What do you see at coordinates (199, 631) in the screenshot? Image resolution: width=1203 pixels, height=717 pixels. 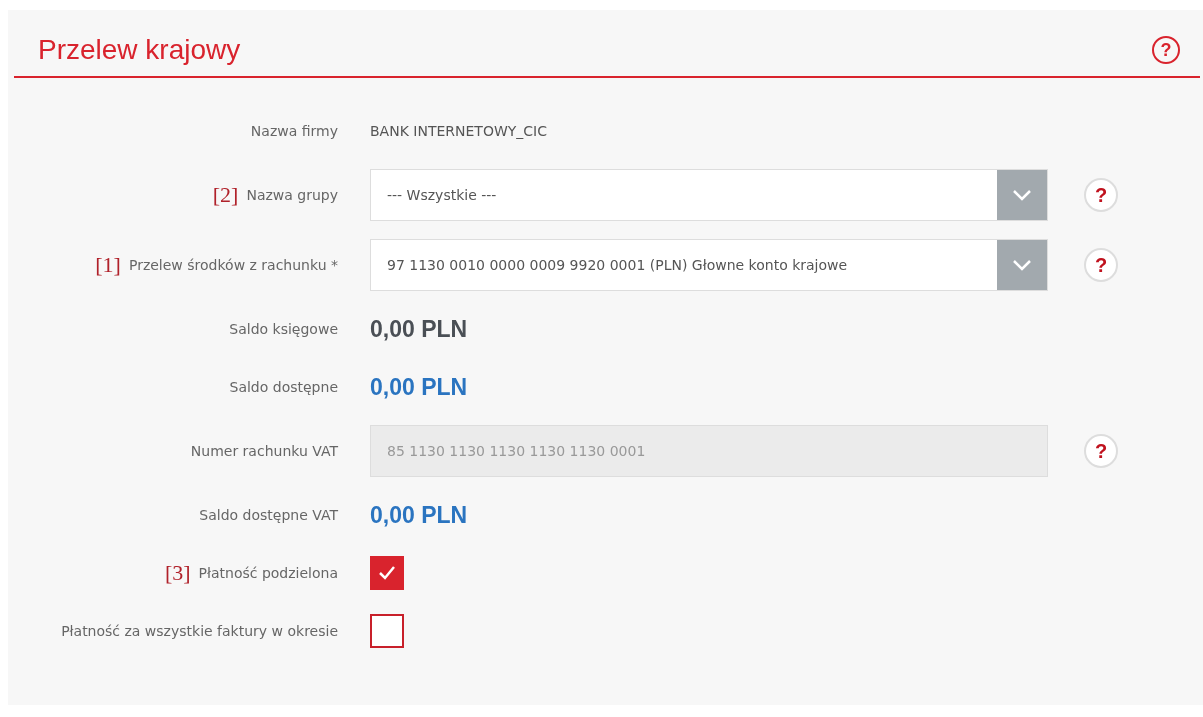 I see `field-label: Płatność za wszystkie faktury w okresie` at bounding box center [199, 631].